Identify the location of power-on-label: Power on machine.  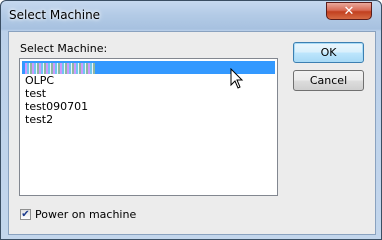
(86, 214).